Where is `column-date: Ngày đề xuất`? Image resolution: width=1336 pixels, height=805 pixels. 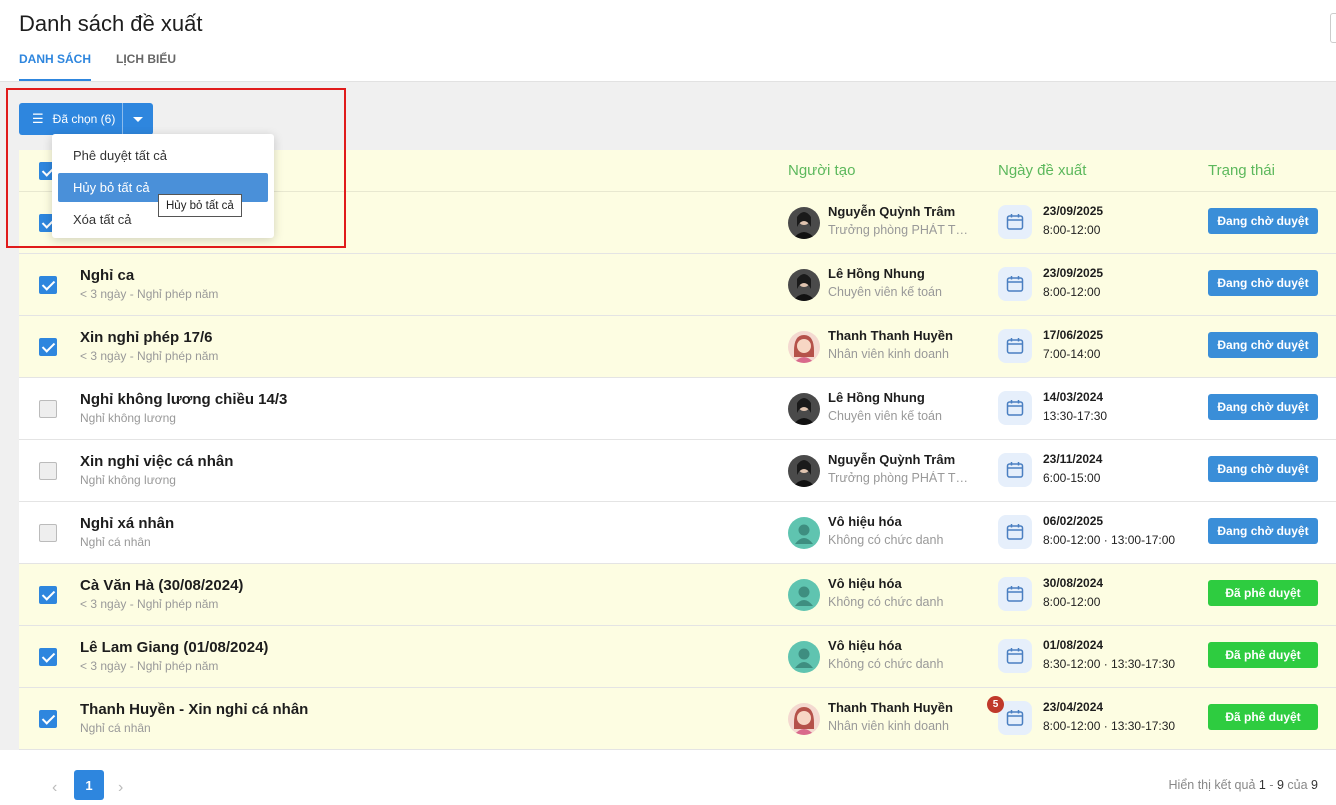 column-date: Ngày đề xuất is located at coordinates (1042, 170).